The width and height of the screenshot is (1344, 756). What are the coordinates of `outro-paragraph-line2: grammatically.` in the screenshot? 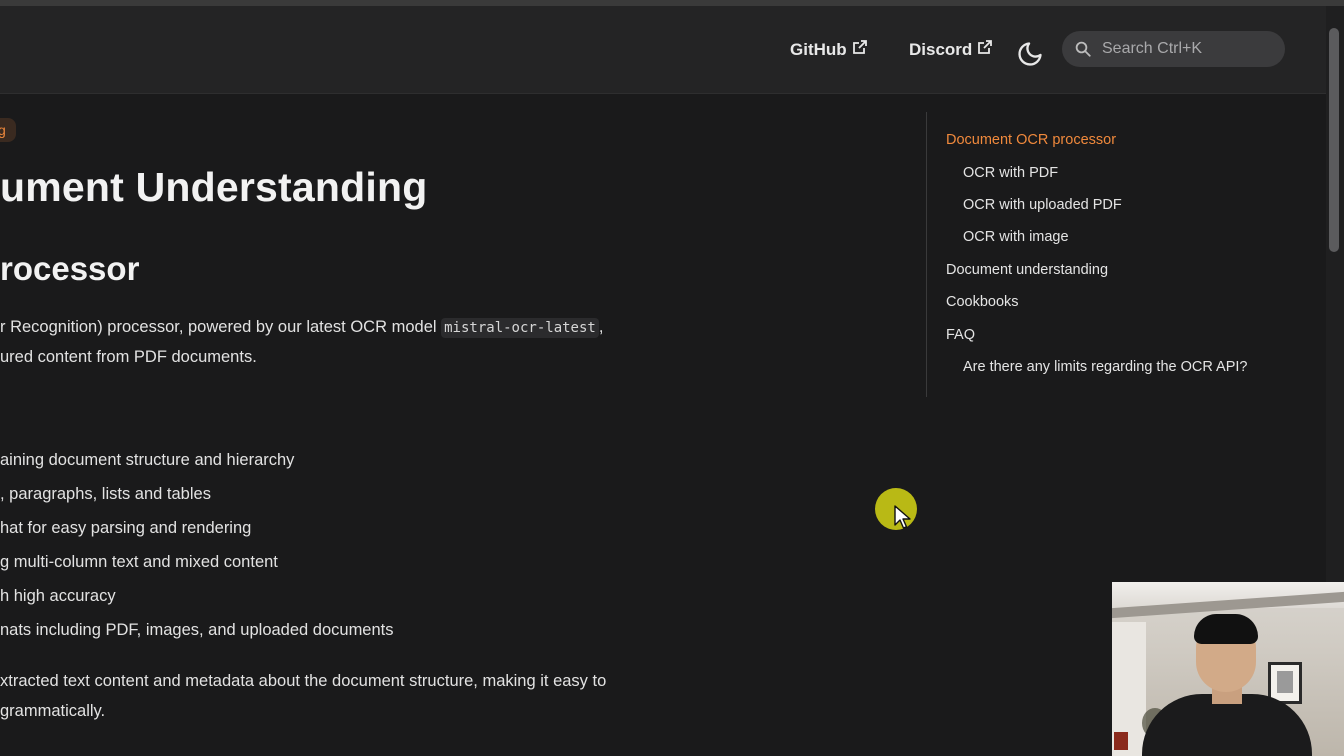 It's located at (53, 711).